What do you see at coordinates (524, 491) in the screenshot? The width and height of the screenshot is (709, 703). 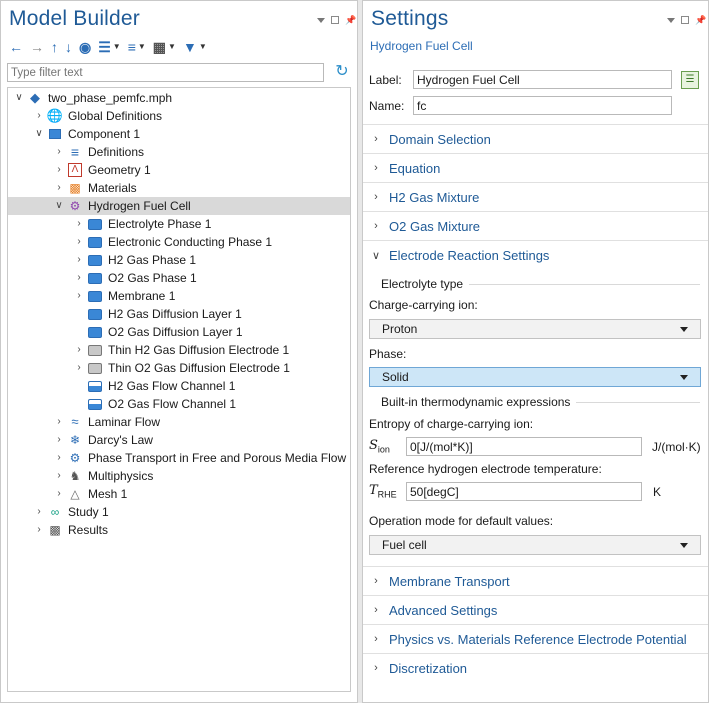 I see `temperature-input: 50[degC]` at bounding box center [524, 491].